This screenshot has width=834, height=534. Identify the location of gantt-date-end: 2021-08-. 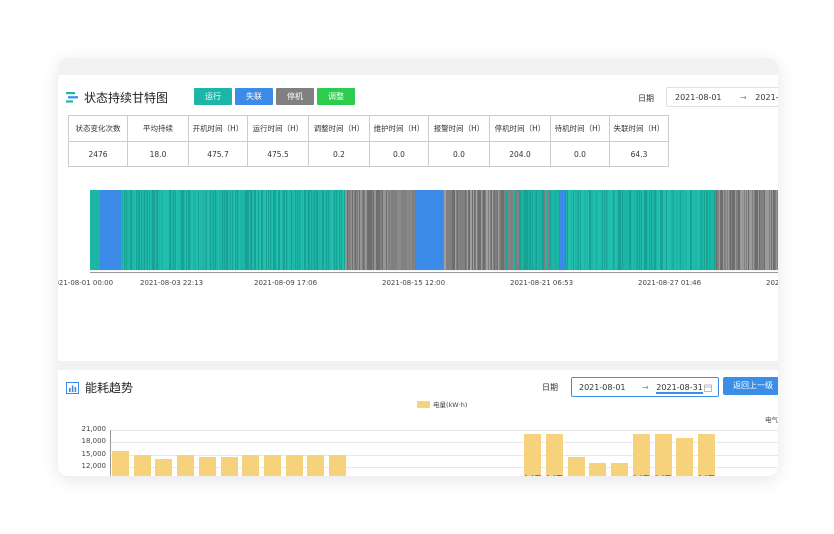
(766, 97).